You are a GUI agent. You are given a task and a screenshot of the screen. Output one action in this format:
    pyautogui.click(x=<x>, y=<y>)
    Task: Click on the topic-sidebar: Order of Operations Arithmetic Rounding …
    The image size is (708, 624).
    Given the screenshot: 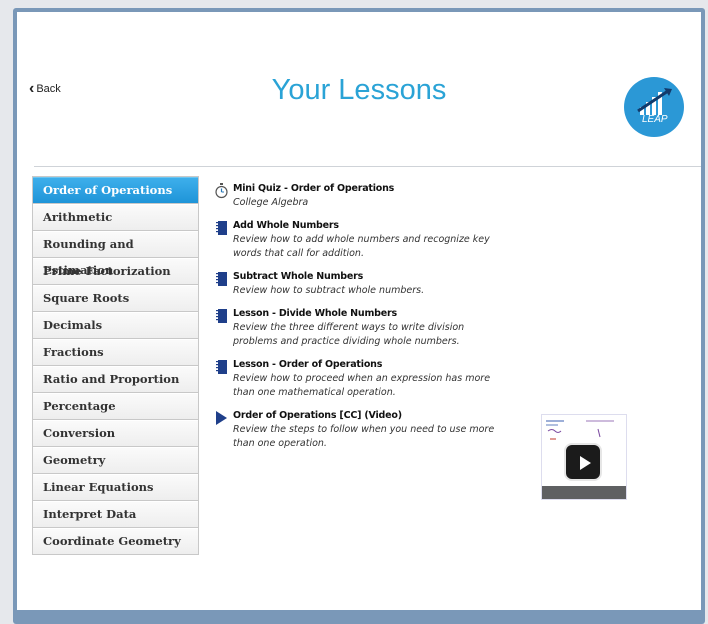 What is the action you would take?
    pyautogui.click(x=115, y=365)
    